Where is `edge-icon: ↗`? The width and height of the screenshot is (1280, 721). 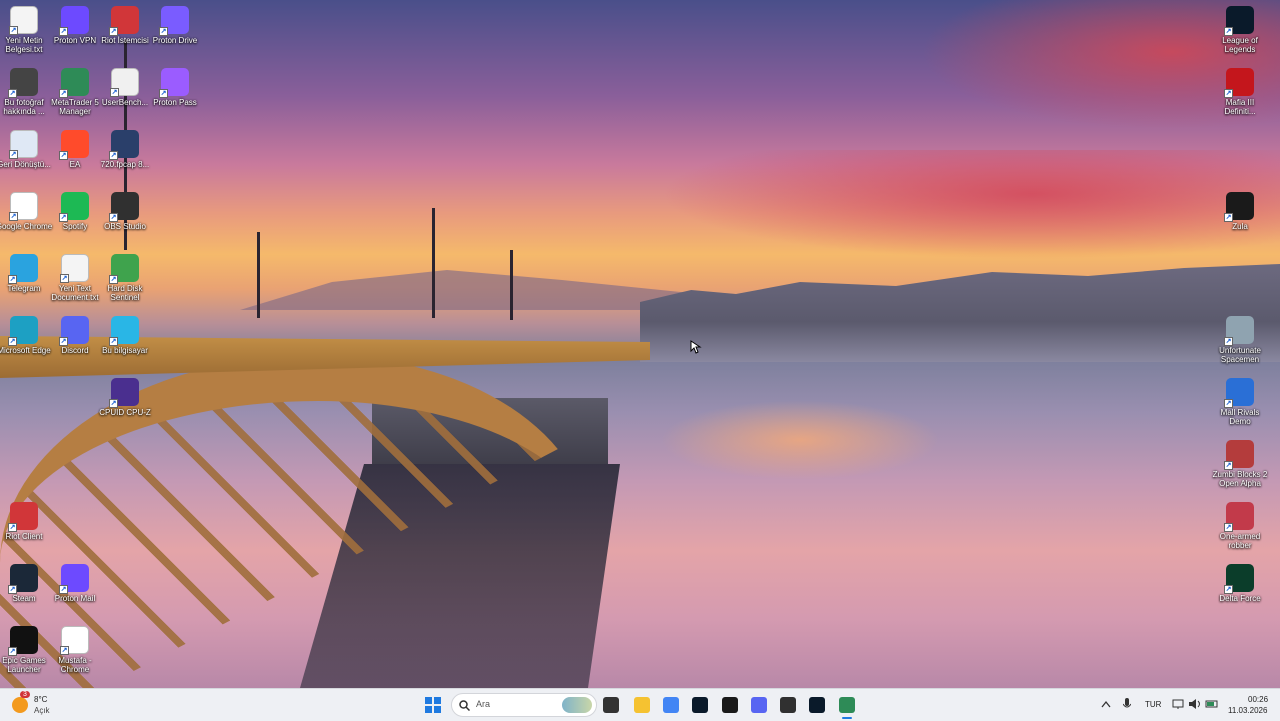
edge-icon: ↗ is located at coordinates (23, 331).